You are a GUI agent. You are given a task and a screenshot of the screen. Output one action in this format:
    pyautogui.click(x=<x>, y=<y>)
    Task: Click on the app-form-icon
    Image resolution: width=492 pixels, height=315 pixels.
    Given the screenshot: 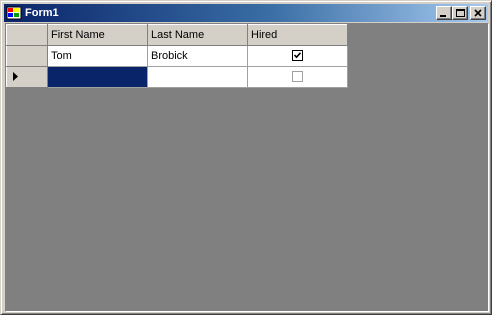 What is the action you would take?
    pyautogui.click(x=14, y=13)
    